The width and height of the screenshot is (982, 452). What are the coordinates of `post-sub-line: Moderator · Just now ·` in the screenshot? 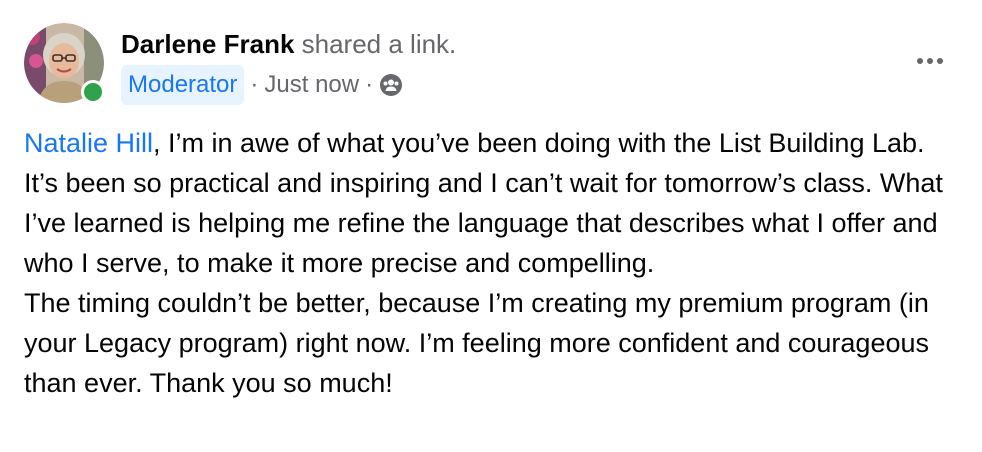 It's located at (288, 85).